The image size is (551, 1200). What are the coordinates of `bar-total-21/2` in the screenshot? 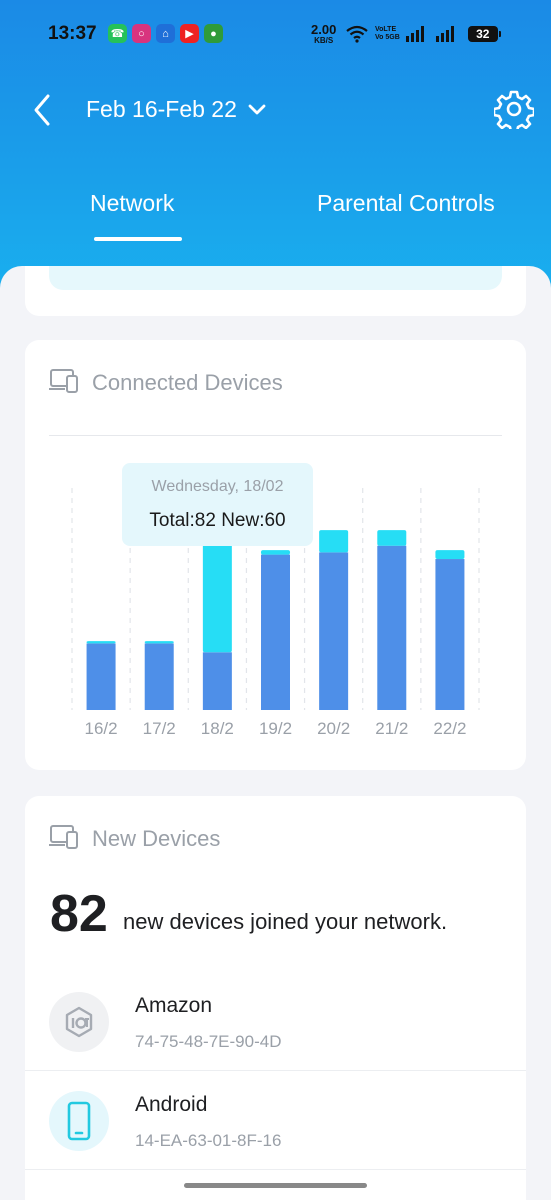 It's located at (392, 627).